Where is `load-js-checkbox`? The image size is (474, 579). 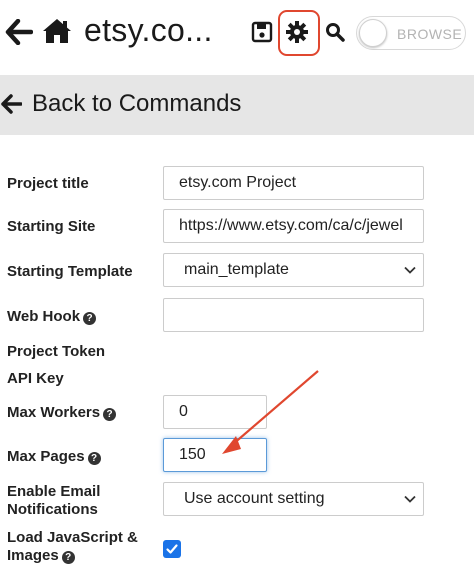 load-js-checkbox is located at coordinates (172, 549).